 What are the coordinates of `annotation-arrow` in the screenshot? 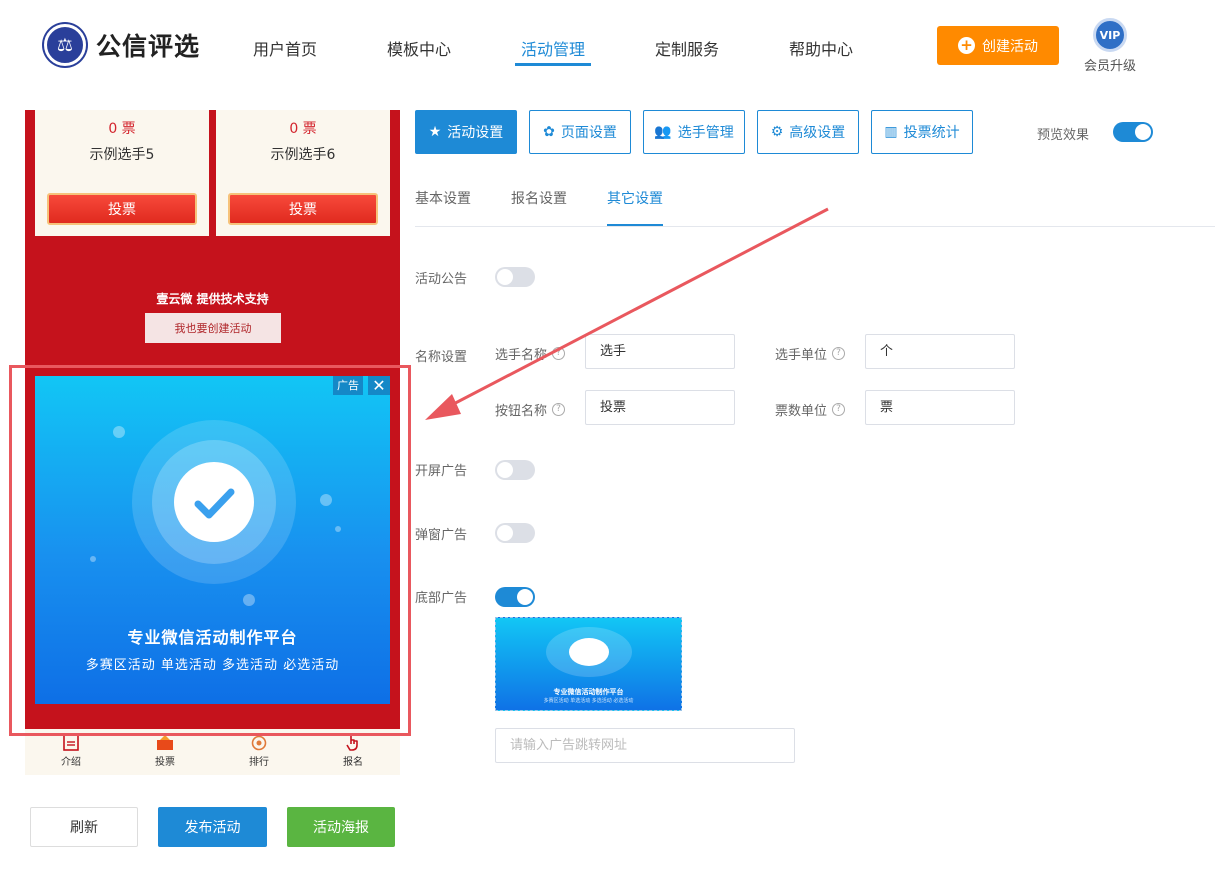 It's located at (627, 313).